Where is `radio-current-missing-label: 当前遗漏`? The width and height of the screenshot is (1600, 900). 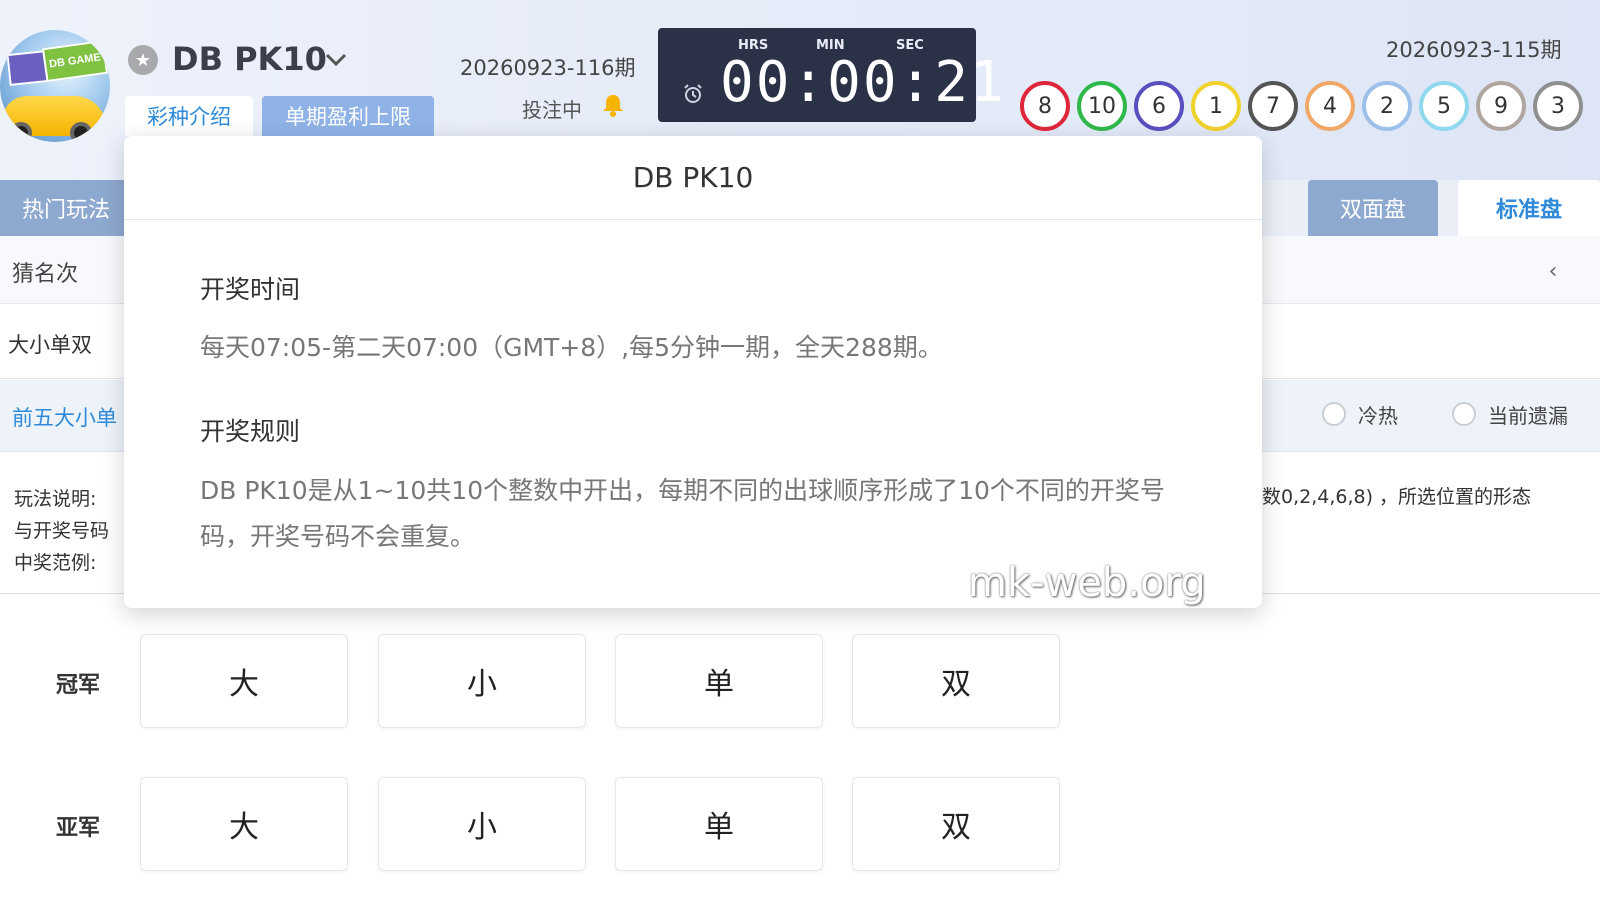 radio-current-missing-label: 当前遗漏 is located at coordinates (1528, 416).